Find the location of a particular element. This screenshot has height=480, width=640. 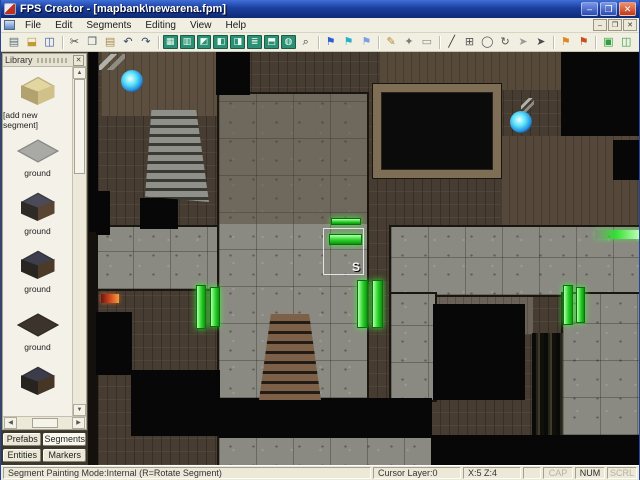

build-game-button: ◫ is located at coordinates (626, 42).